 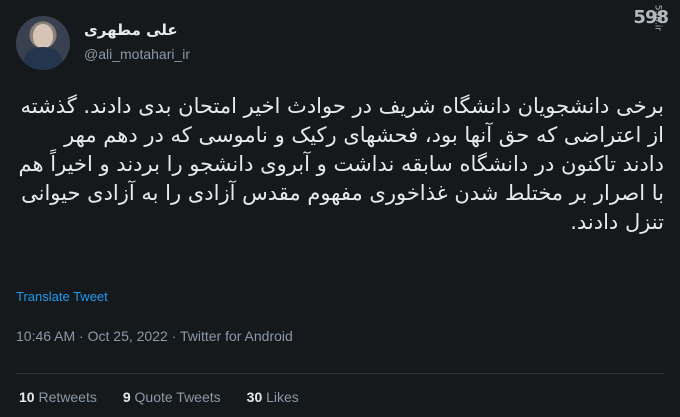 What do you see at coordinates (177, 397) in the screenshot?
I see `quote-tweets-label: Quote Tweets` at bounding box center [177, 397].